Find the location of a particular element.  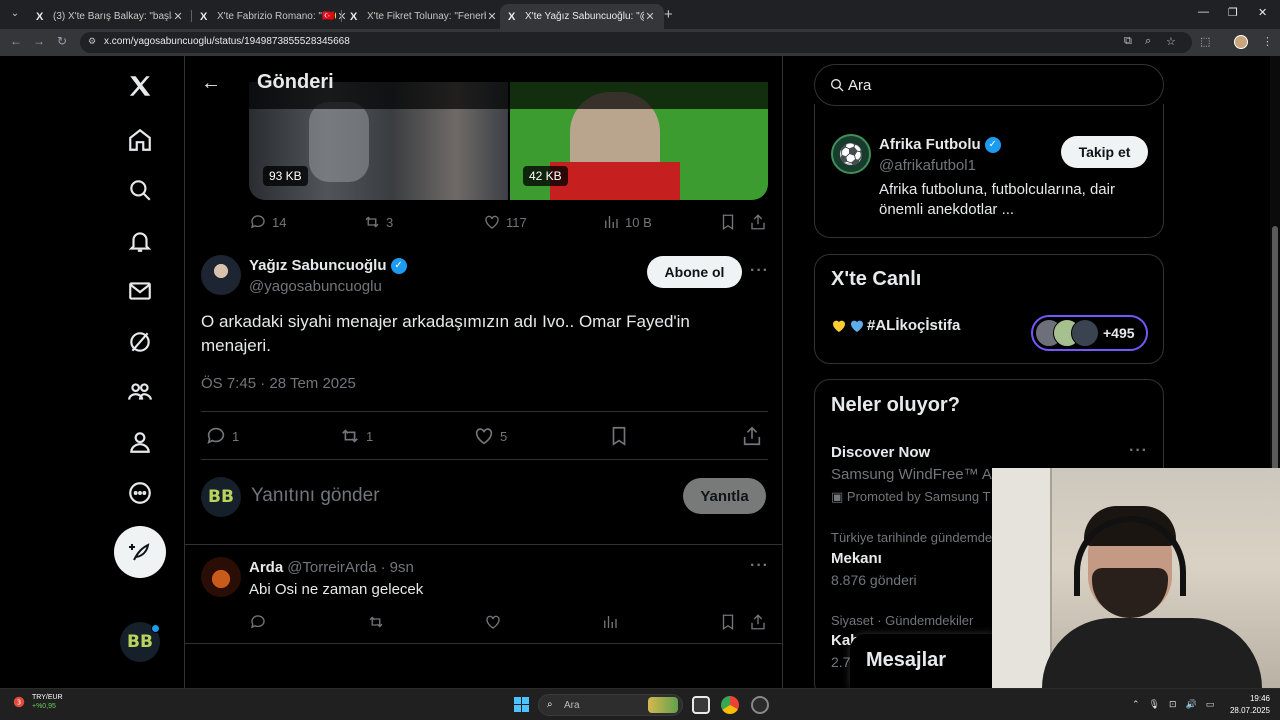

live-space-topic: #ALİkoçİstifa is located at coordinates (895, 325).